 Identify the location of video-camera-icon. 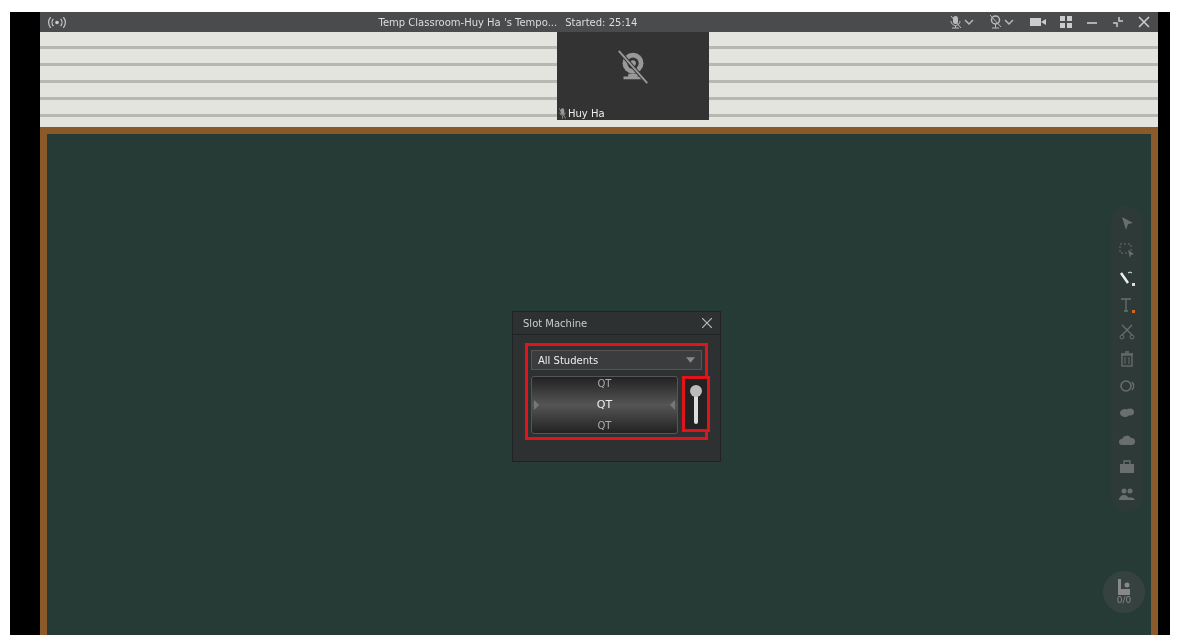
(1038, 22).